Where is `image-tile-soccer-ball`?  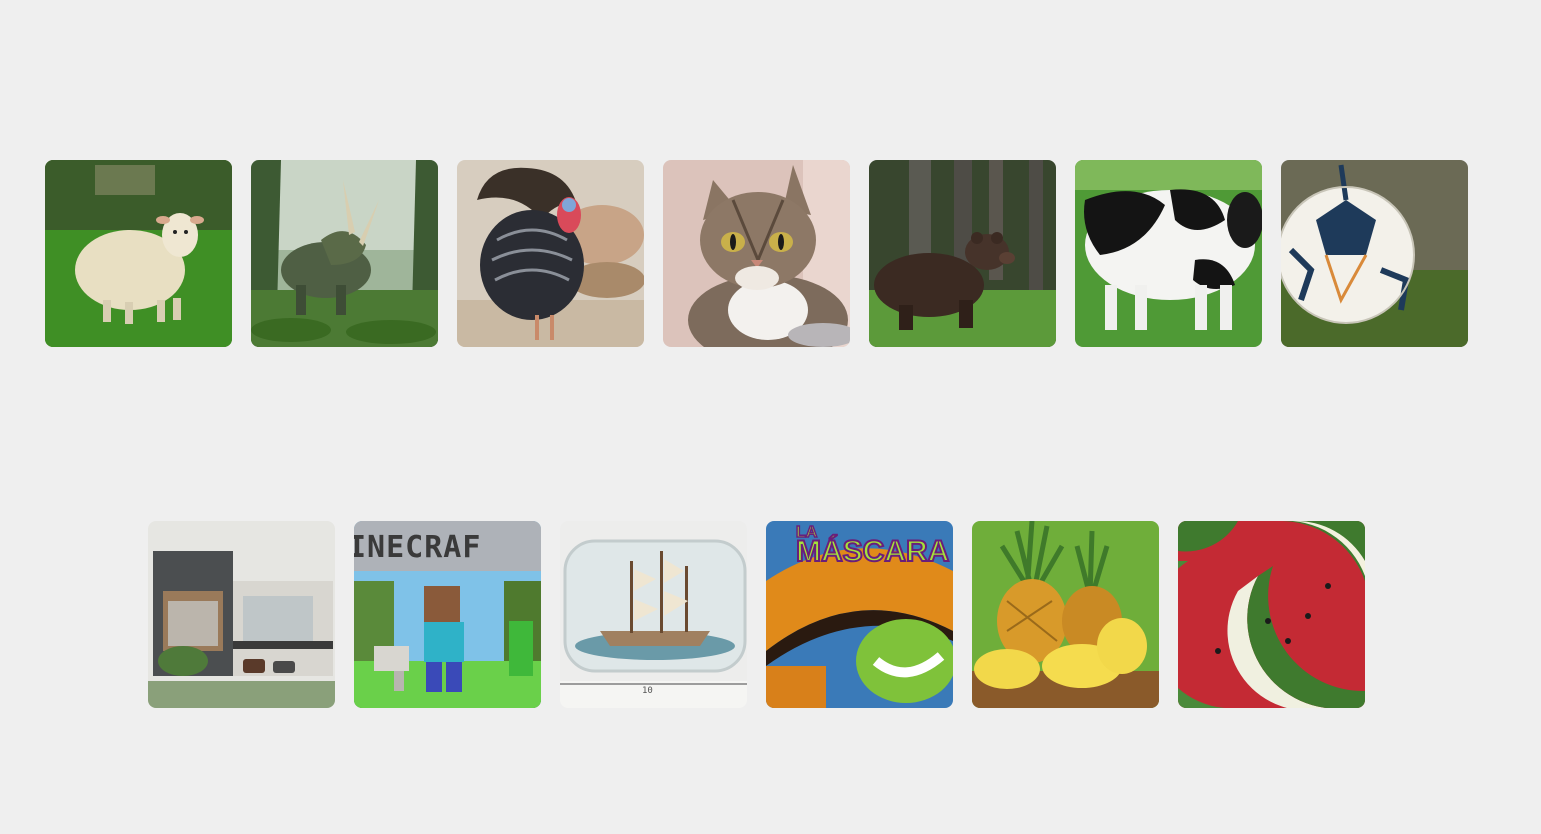 image-tile-soccer-ball is located at coordinates (1374, 253).